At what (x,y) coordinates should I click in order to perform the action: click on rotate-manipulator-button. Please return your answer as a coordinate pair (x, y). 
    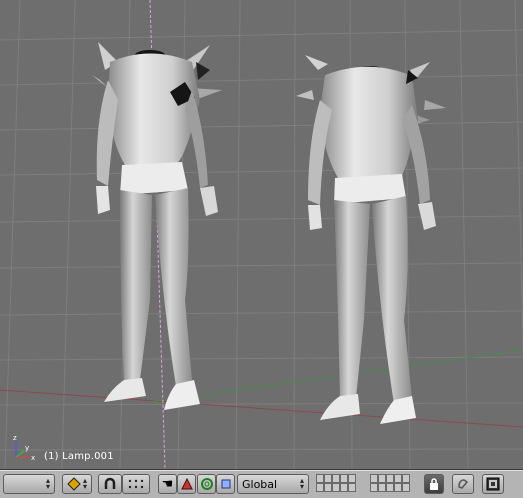
    Looking at the image, I should click on (186, 484).